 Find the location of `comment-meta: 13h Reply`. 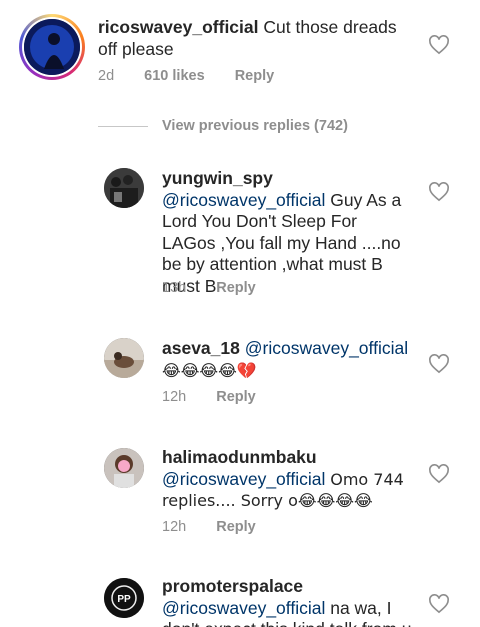

comment-meta: 13h Reply is located at coordinates (222, 288).